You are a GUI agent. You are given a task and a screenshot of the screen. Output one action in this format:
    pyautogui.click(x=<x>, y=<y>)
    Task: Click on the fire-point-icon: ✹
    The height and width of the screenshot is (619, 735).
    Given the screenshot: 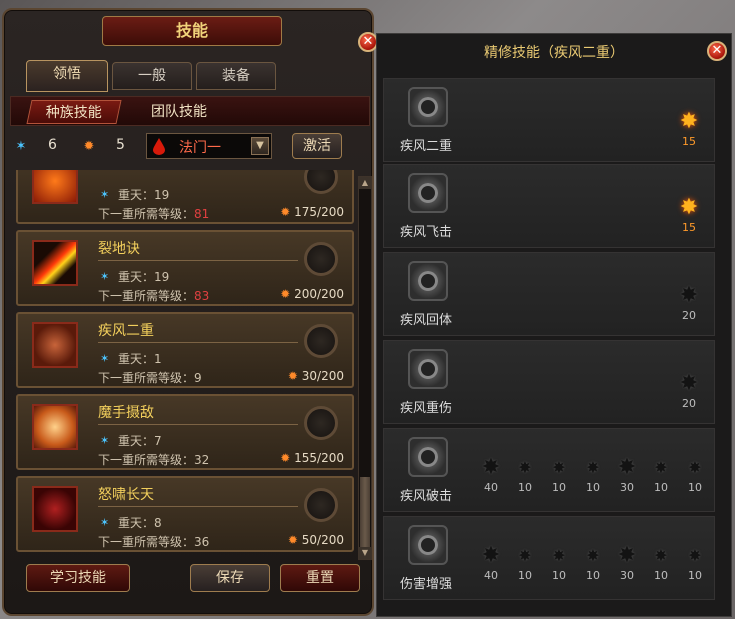 What is the action you would take?
    pyautogui.click(x=89, y=146)
    